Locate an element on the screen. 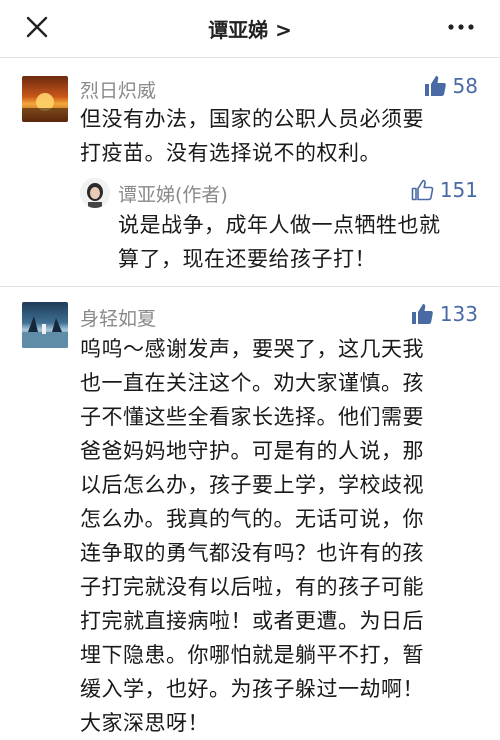 This screenshot has width=500, height=740. comment-line: 但没有办法，国家的公职人员必须要 is located at coordinates (252, 119).